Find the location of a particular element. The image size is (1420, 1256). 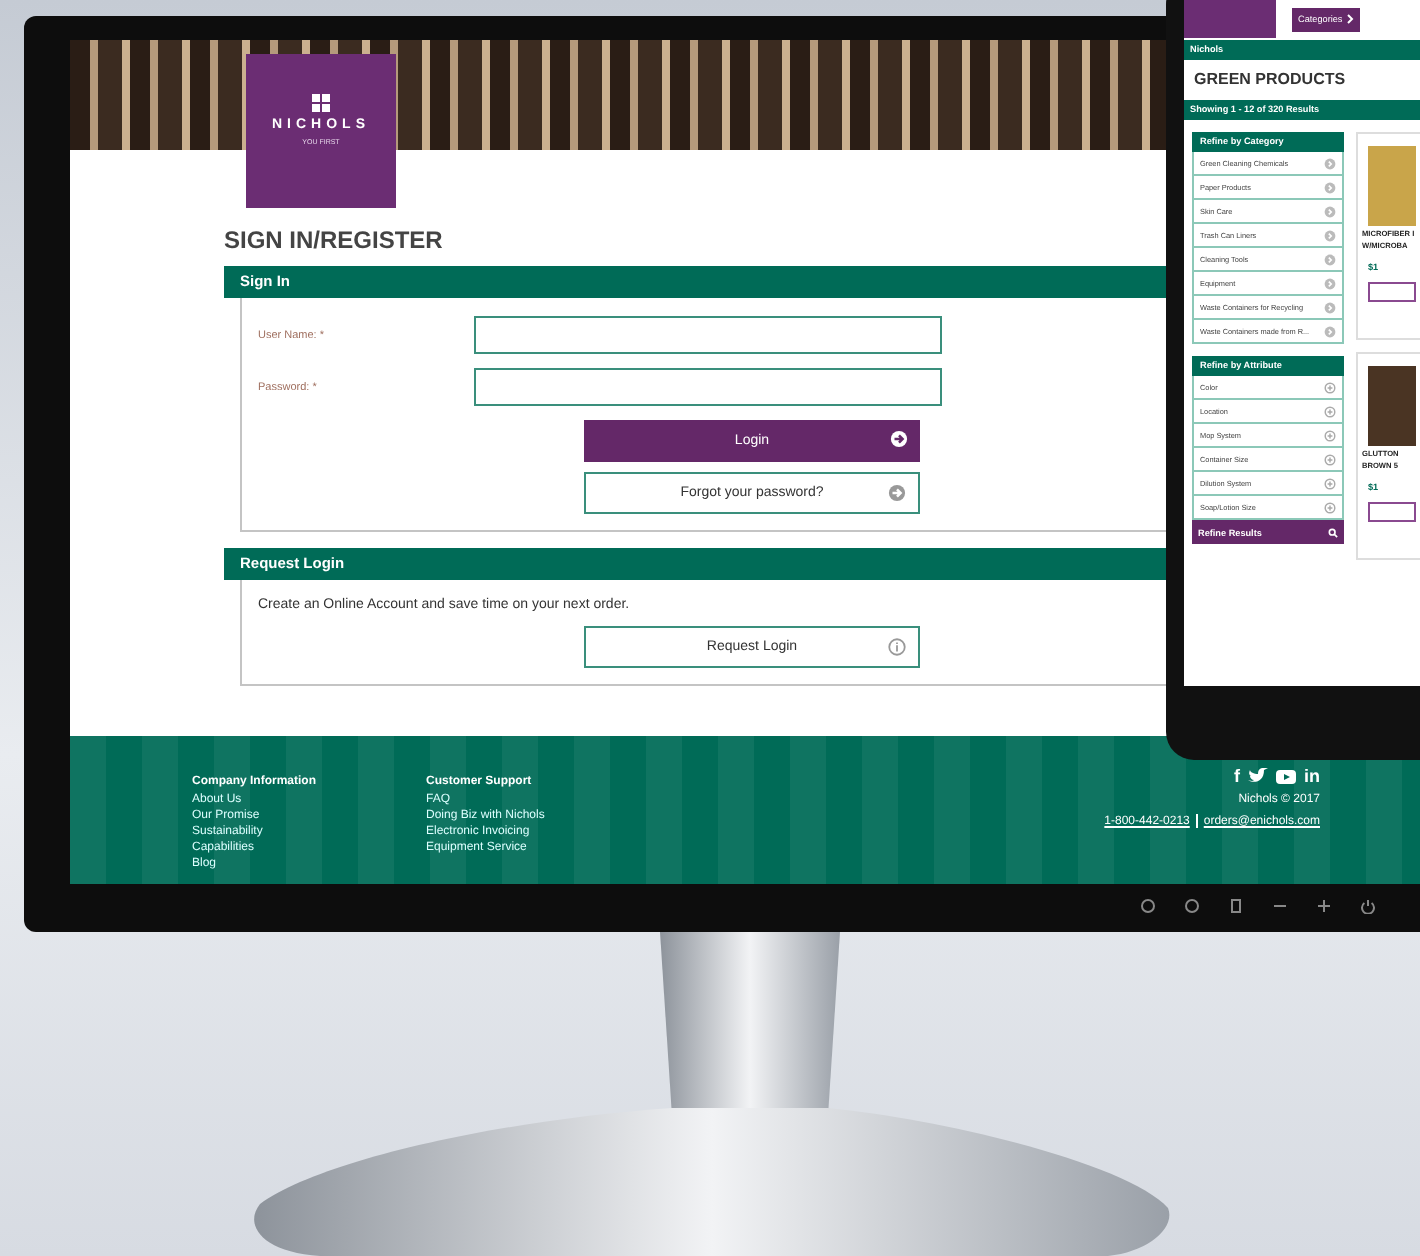

power-icon is located at coordinates (1368, 906).